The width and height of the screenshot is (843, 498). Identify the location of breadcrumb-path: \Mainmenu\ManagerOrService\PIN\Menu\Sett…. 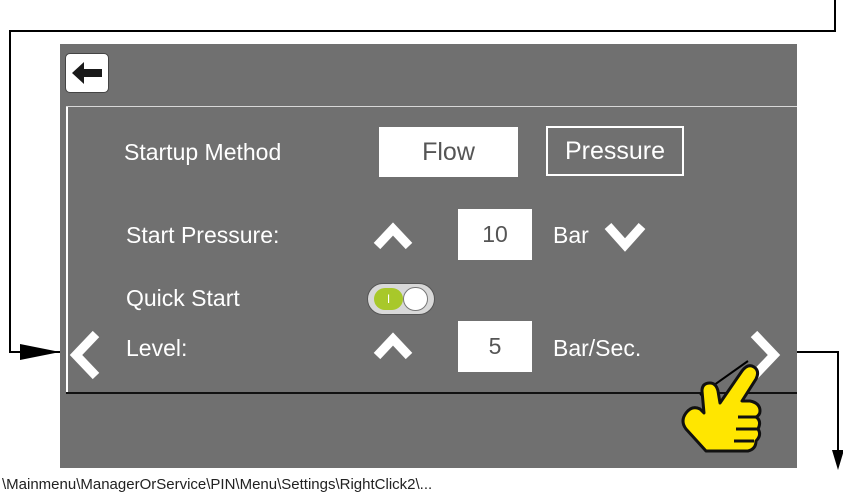
(217, 484).